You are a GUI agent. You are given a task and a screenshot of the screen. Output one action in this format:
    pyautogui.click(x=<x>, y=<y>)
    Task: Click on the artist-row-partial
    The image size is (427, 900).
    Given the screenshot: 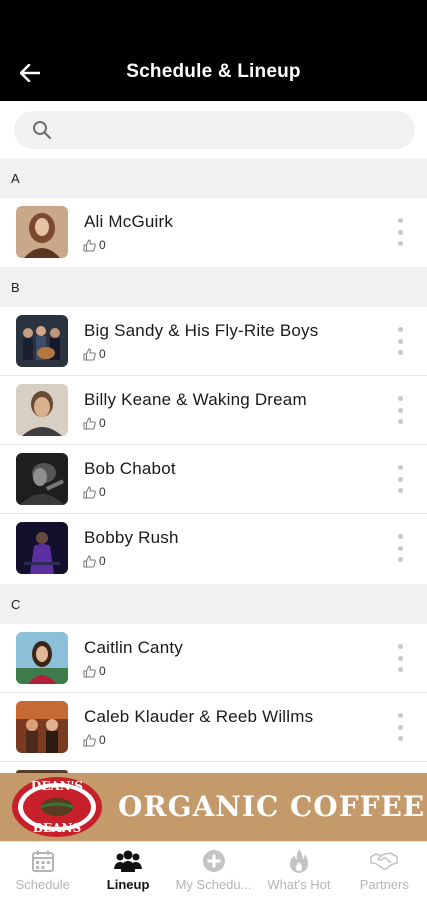 What is the action you would take?
    pyautogui.click(x=213, y=767)
    